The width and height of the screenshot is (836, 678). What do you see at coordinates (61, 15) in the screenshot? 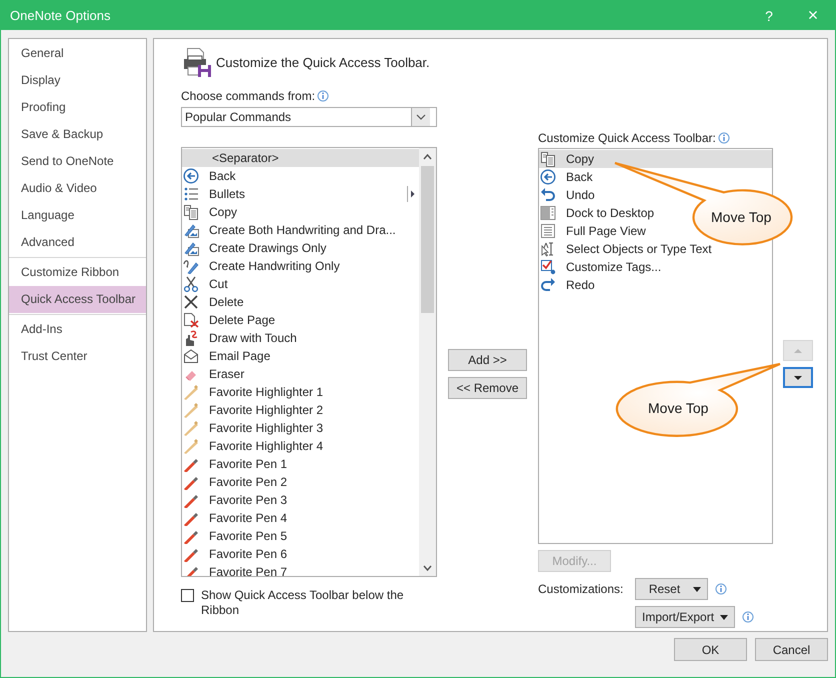
I see `window-title: OneNote Options` at bounding box center [61, 15].